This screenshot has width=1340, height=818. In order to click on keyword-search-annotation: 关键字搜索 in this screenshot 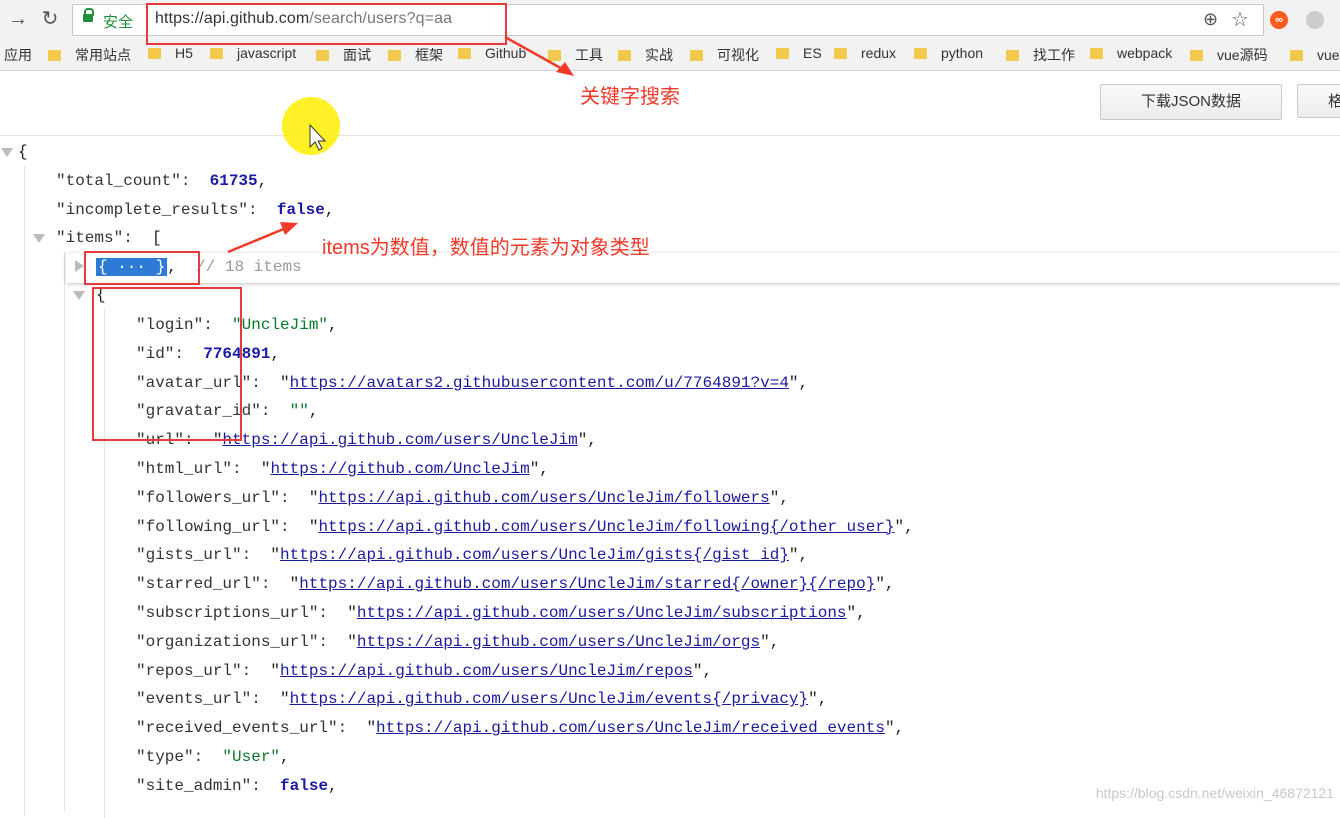, I will do `click(630, 97)`.